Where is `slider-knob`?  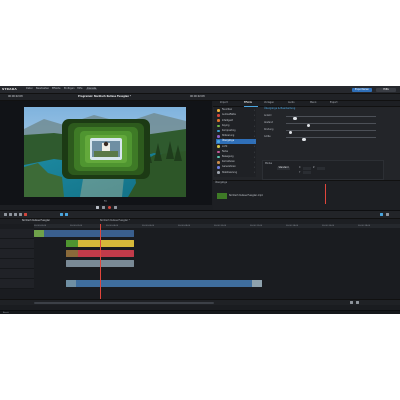 slider-knob is located at coordinates (304, 139).